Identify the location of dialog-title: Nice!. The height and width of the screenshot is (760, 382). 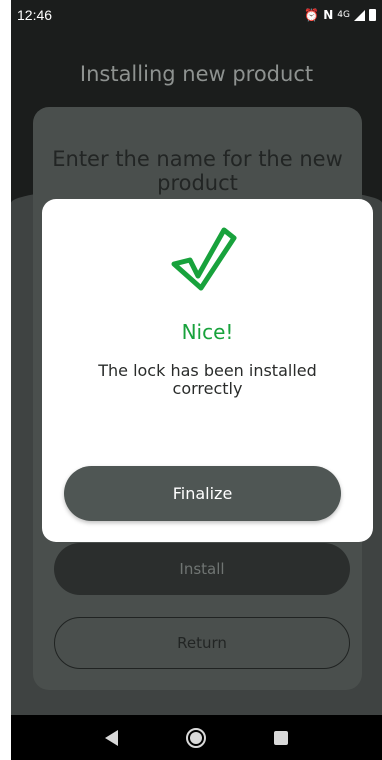
(207, 332).